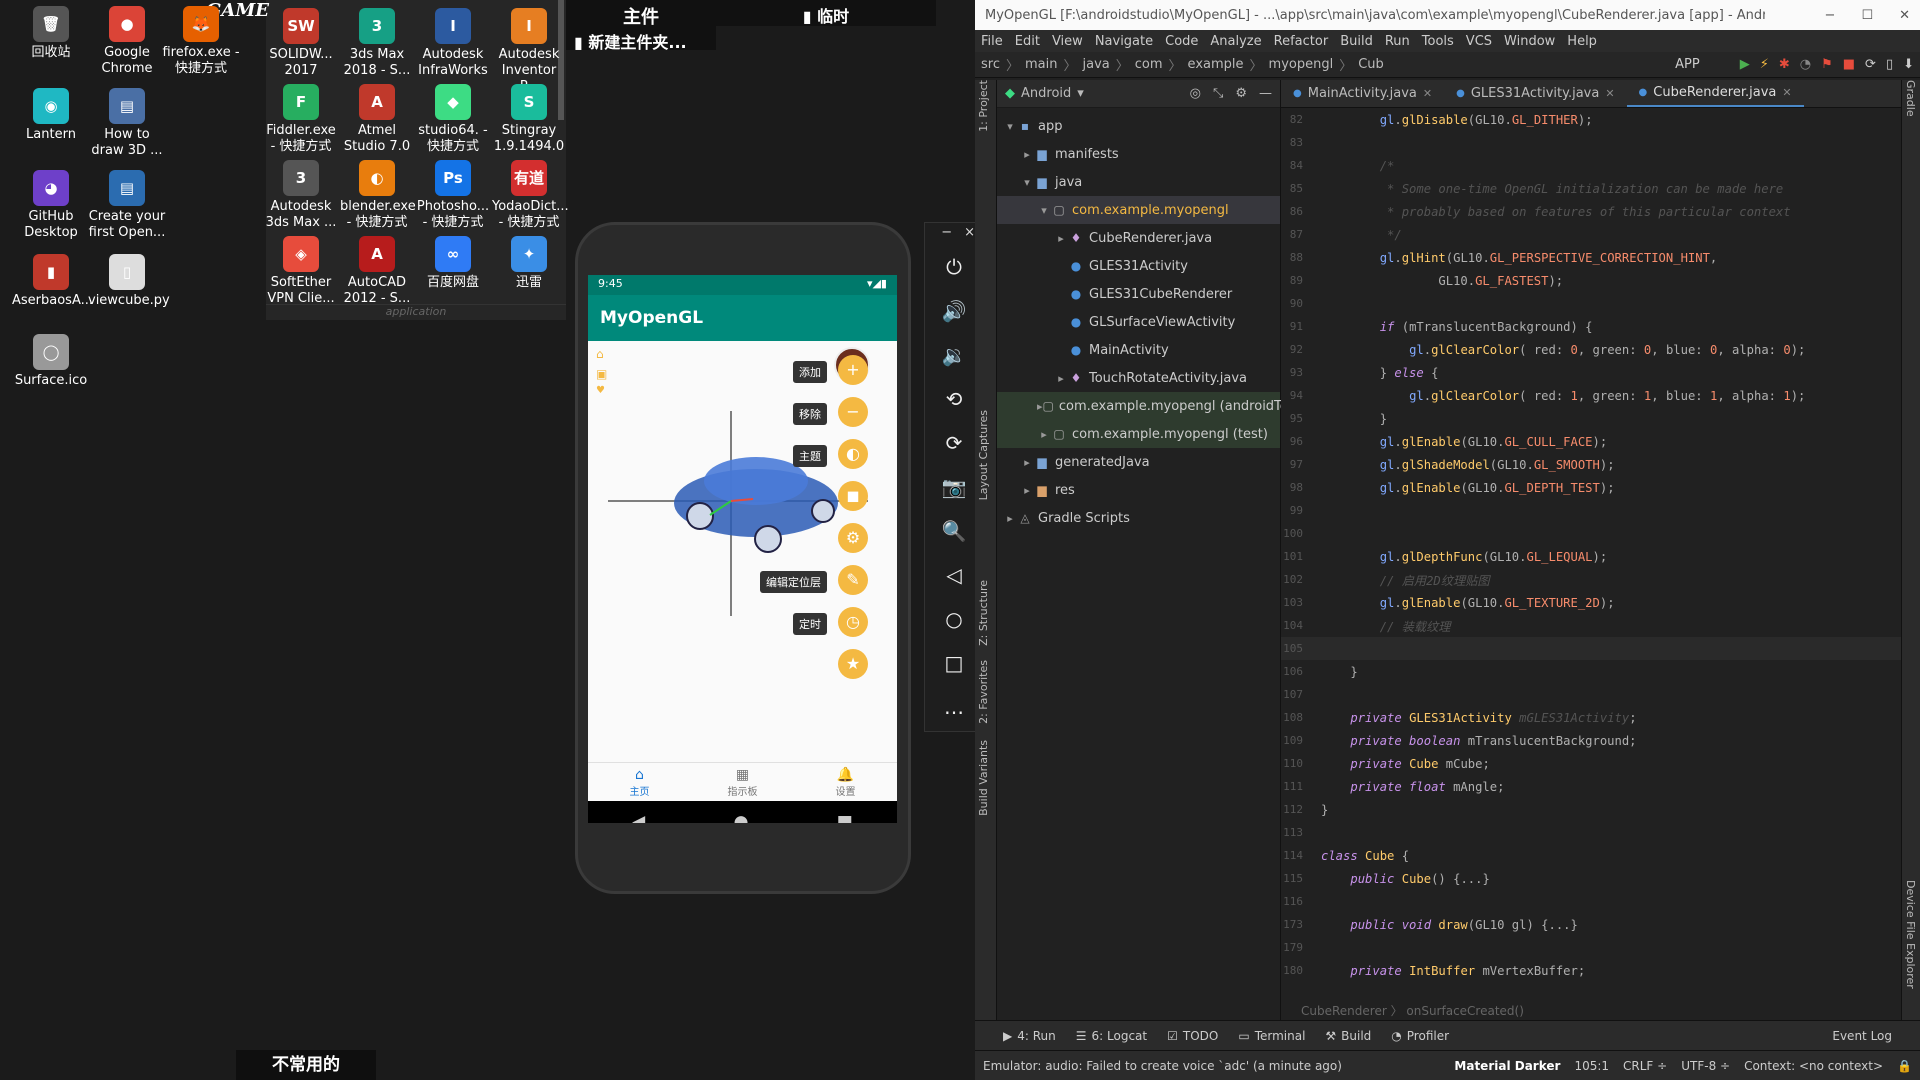 This screenshot has height=1080, width=1920. Describe the element at coordinates (742, 551) in the screenshot. I see `gl-surface-view: ⌂ ▣ ♥ + 添加 − 移除 ◐ 主题 ◼ ⚙ ✎ 编辑定位层 ◷ 定时 ★` at that location.